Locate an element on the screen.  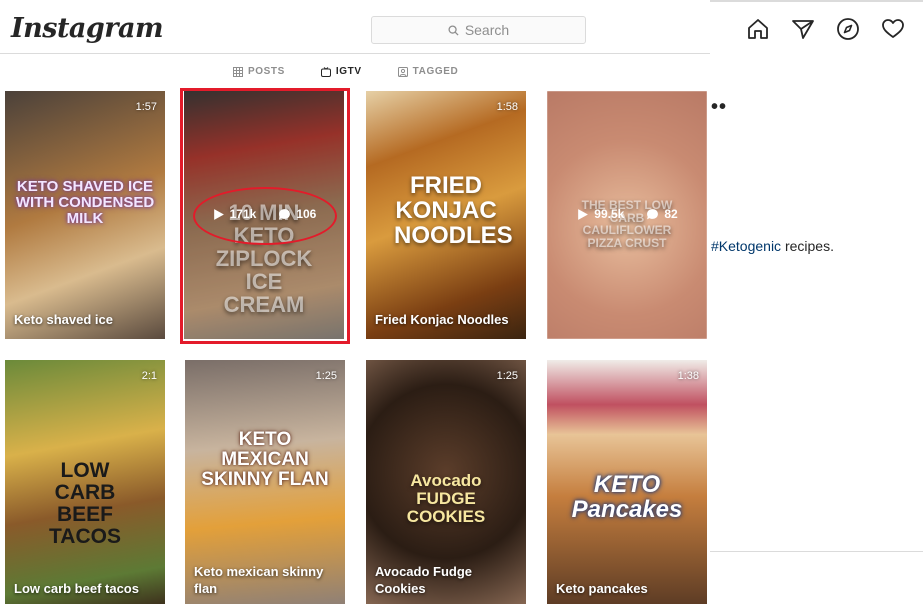
tab-igtv-label: IGTV is located at coordinates (348, 71).